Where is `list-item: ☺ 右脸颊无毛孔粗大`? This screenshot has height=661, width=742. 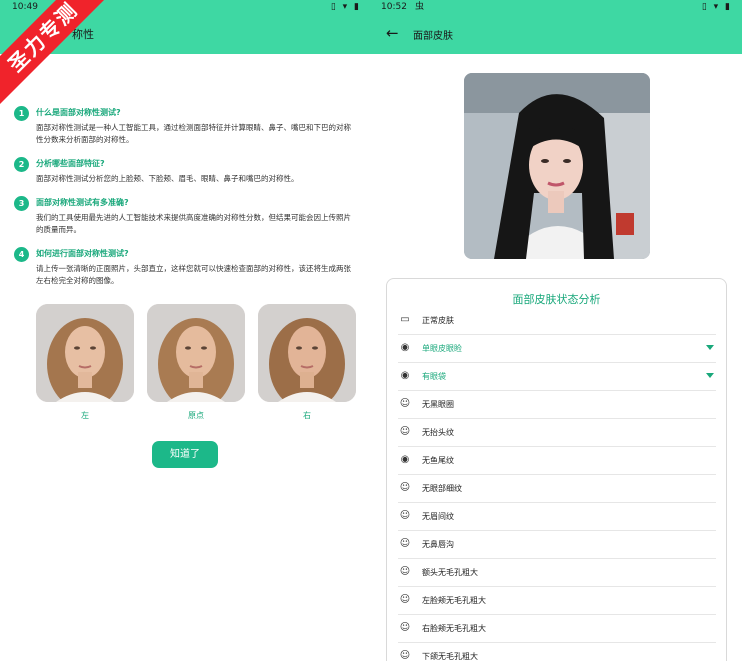
list-item: ☺ 右脸颊无毛孔粗大 is located at coordinates (557, 629).